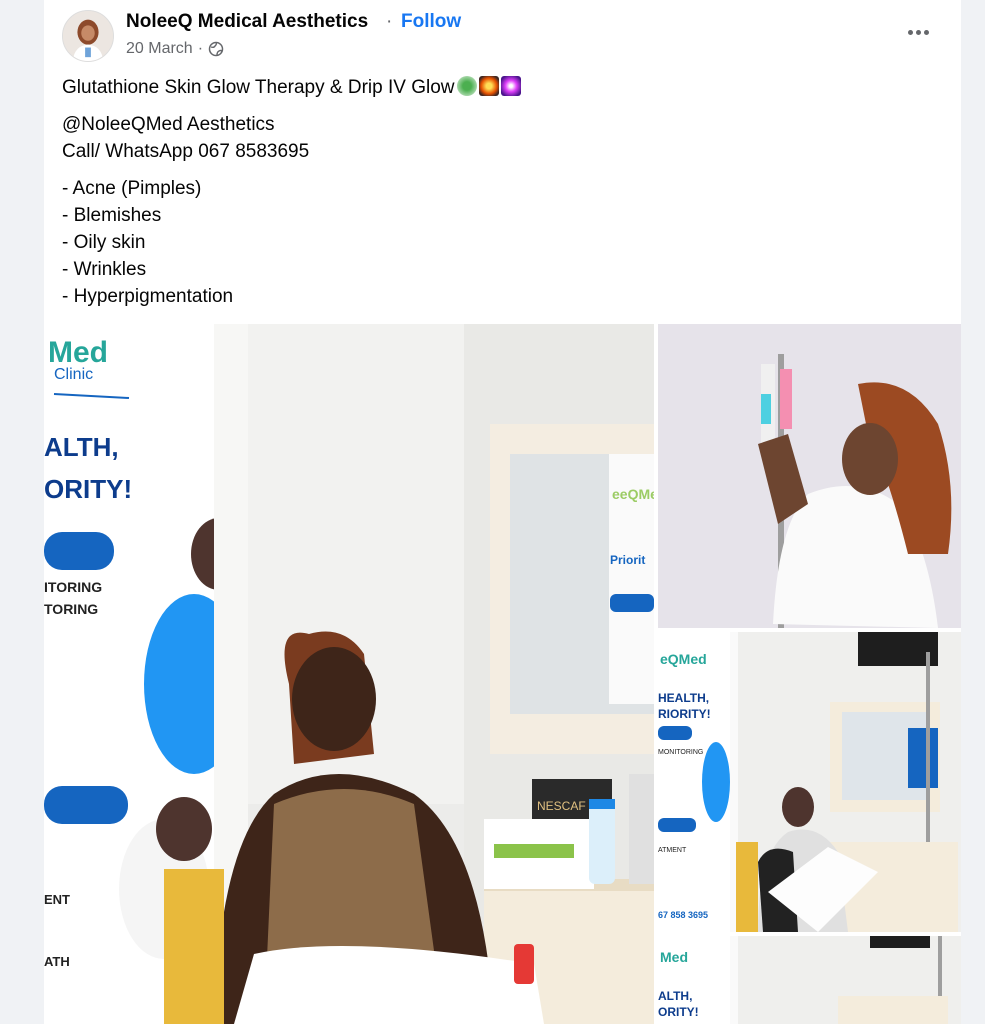 The image size is (985, 1024). I want to click on thumb-line2: RIORITY!, so click(684, 714).